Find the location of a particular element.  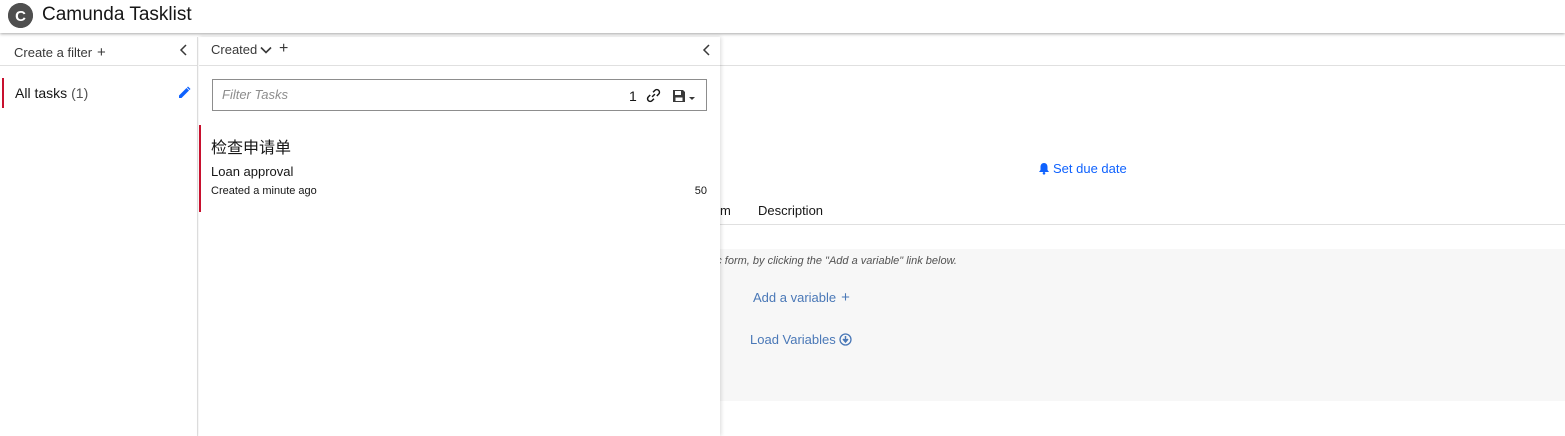

add-variable-link: Add a variable + is located at coordinates (801, 297).